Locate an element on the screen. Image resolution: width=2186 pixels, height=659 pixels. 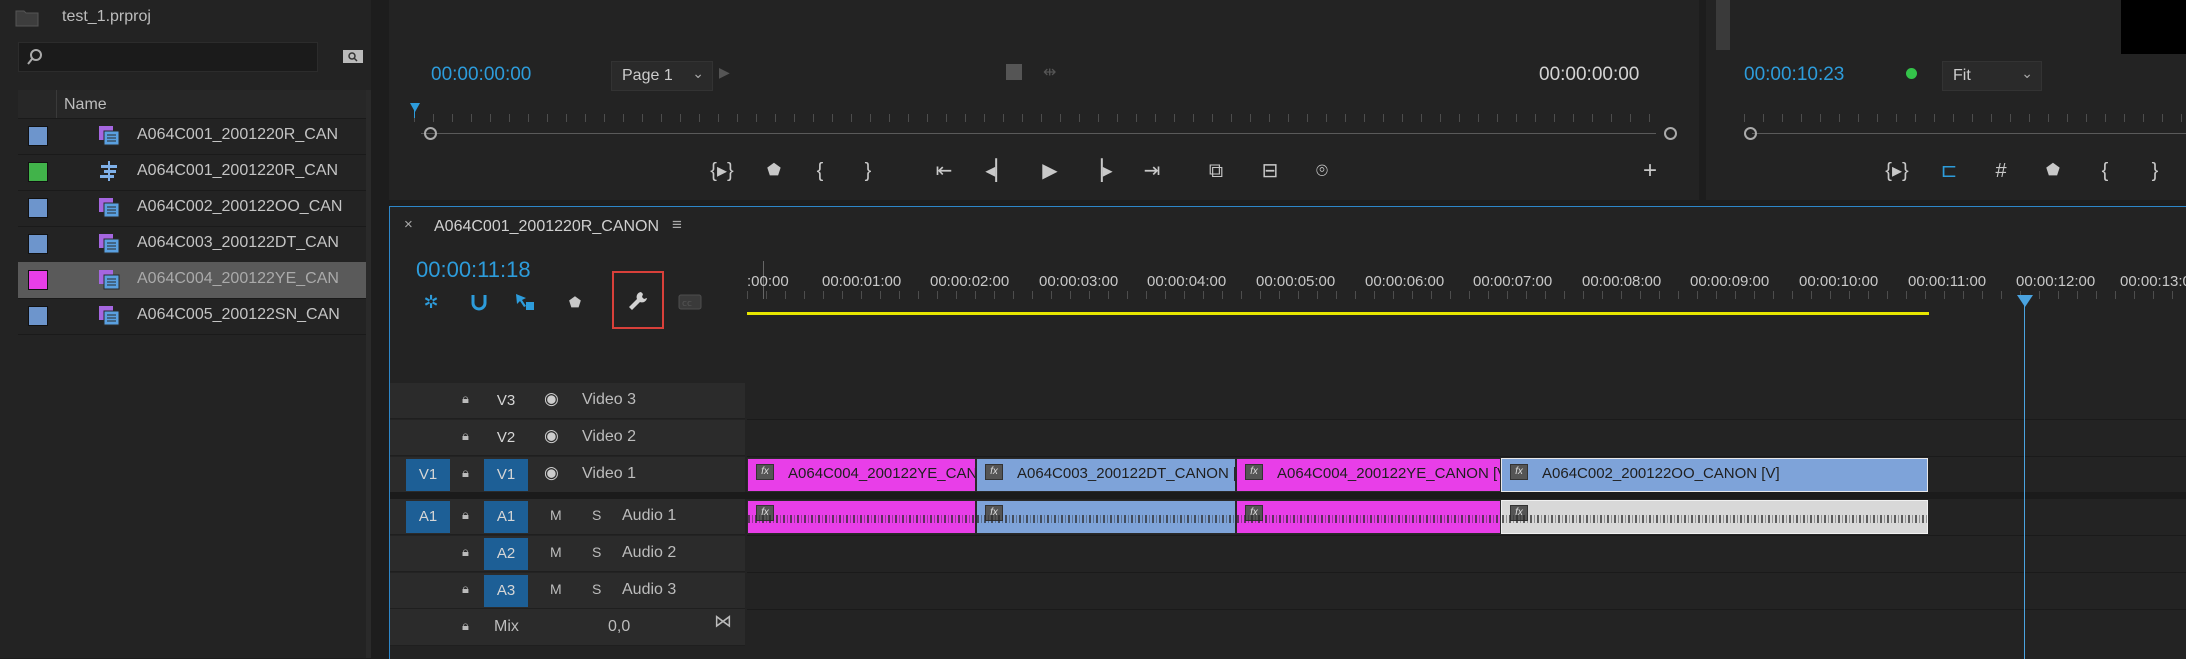
button-editor-icon: + is located at coordinates (1650, 171).